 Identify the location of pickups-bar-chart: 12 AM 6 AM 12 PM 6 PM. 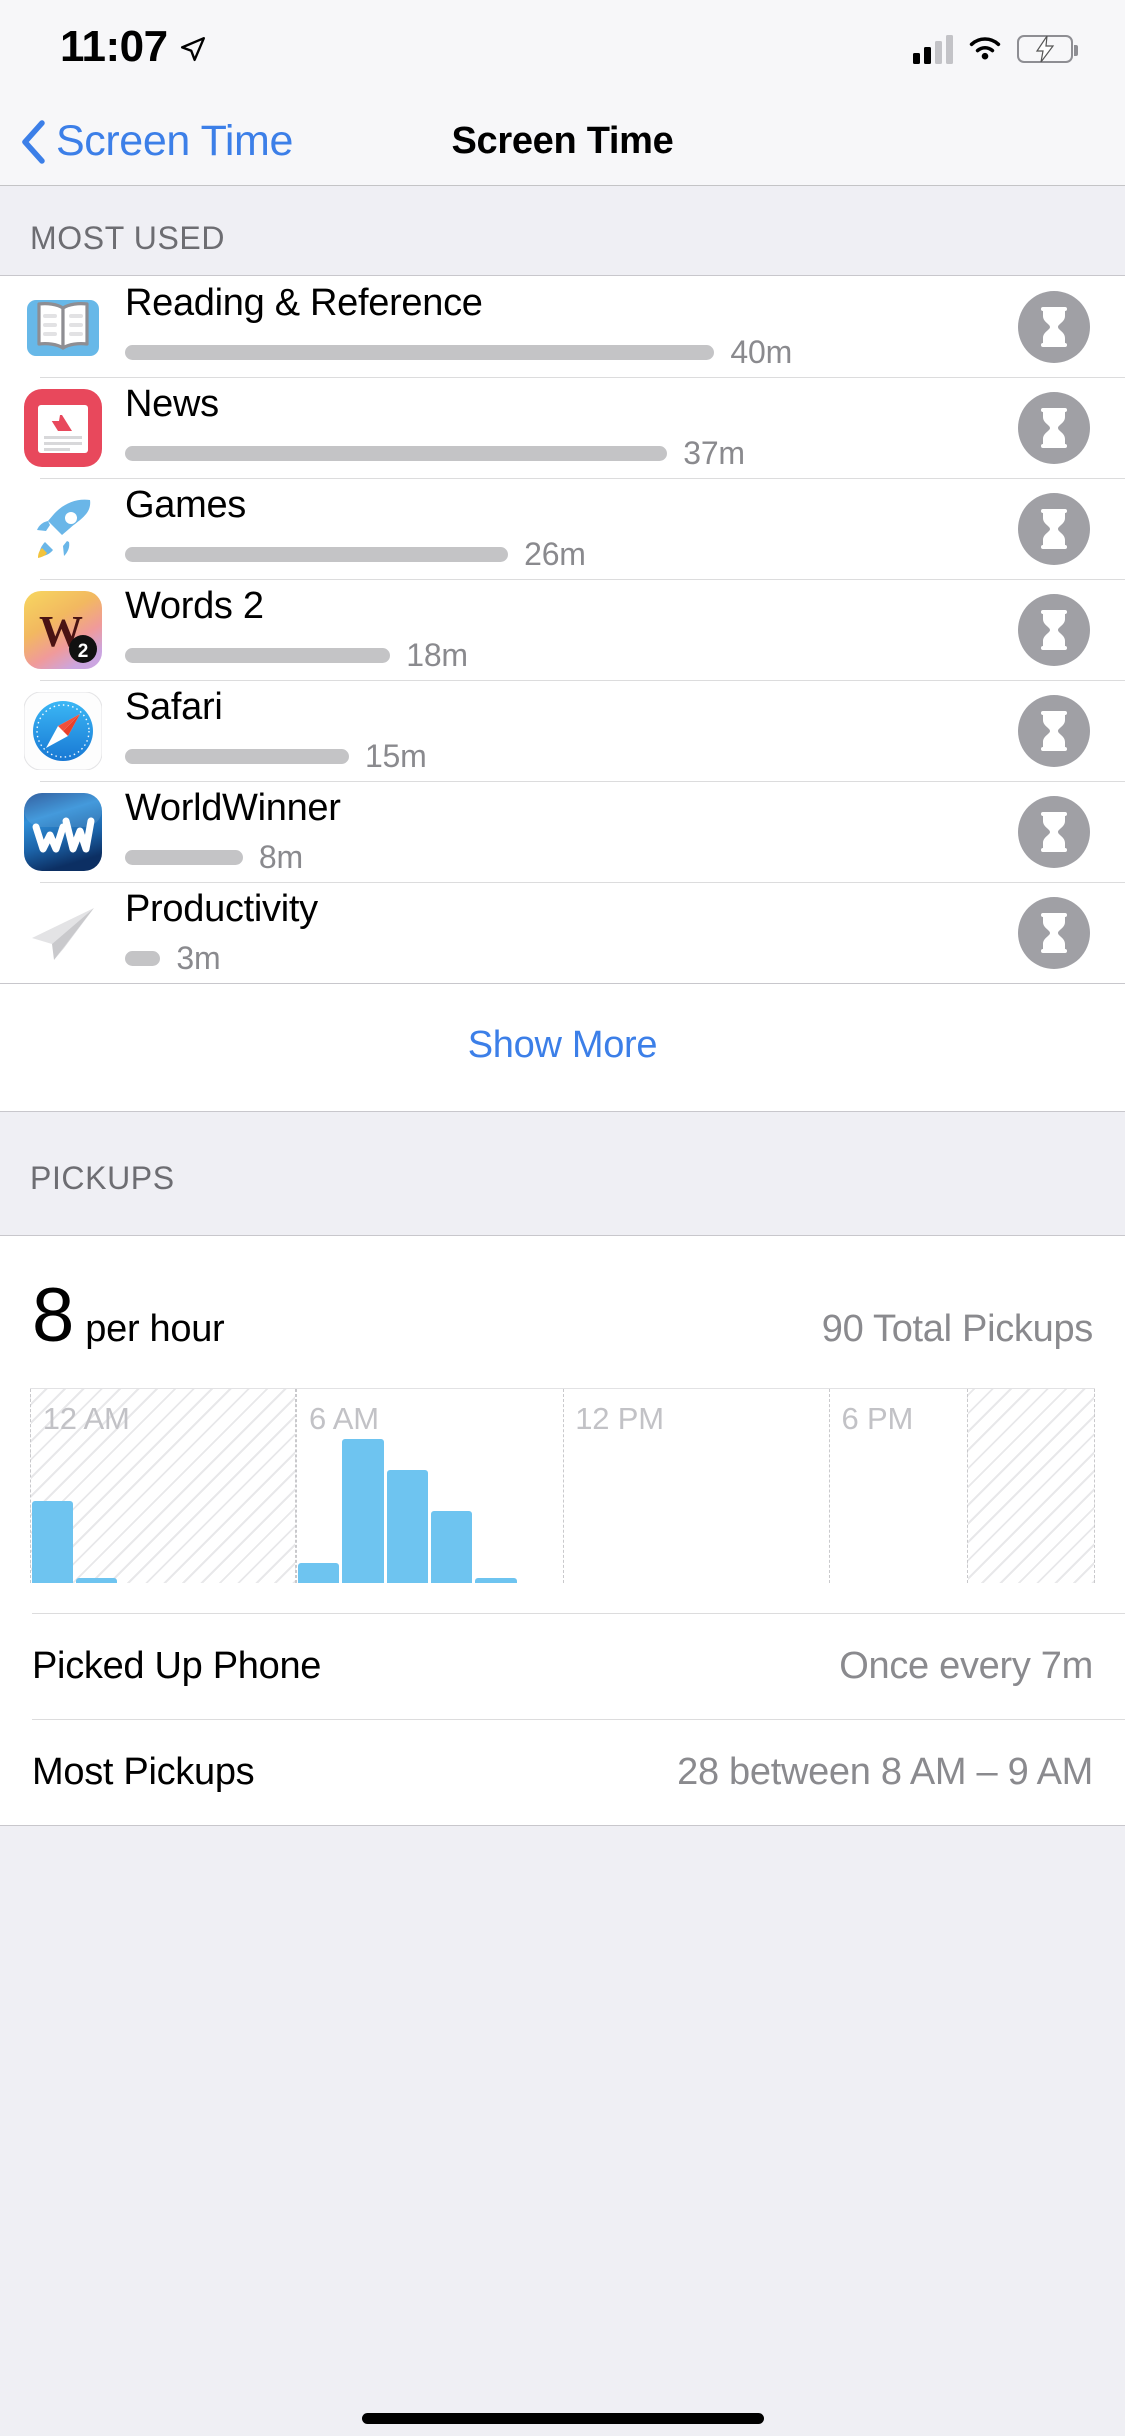
(562, 1485).